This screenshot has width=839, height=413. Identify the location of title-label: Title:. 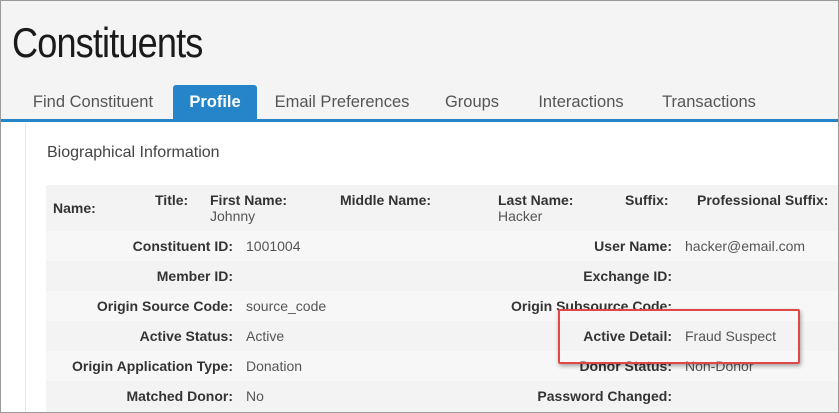
(172, 200).